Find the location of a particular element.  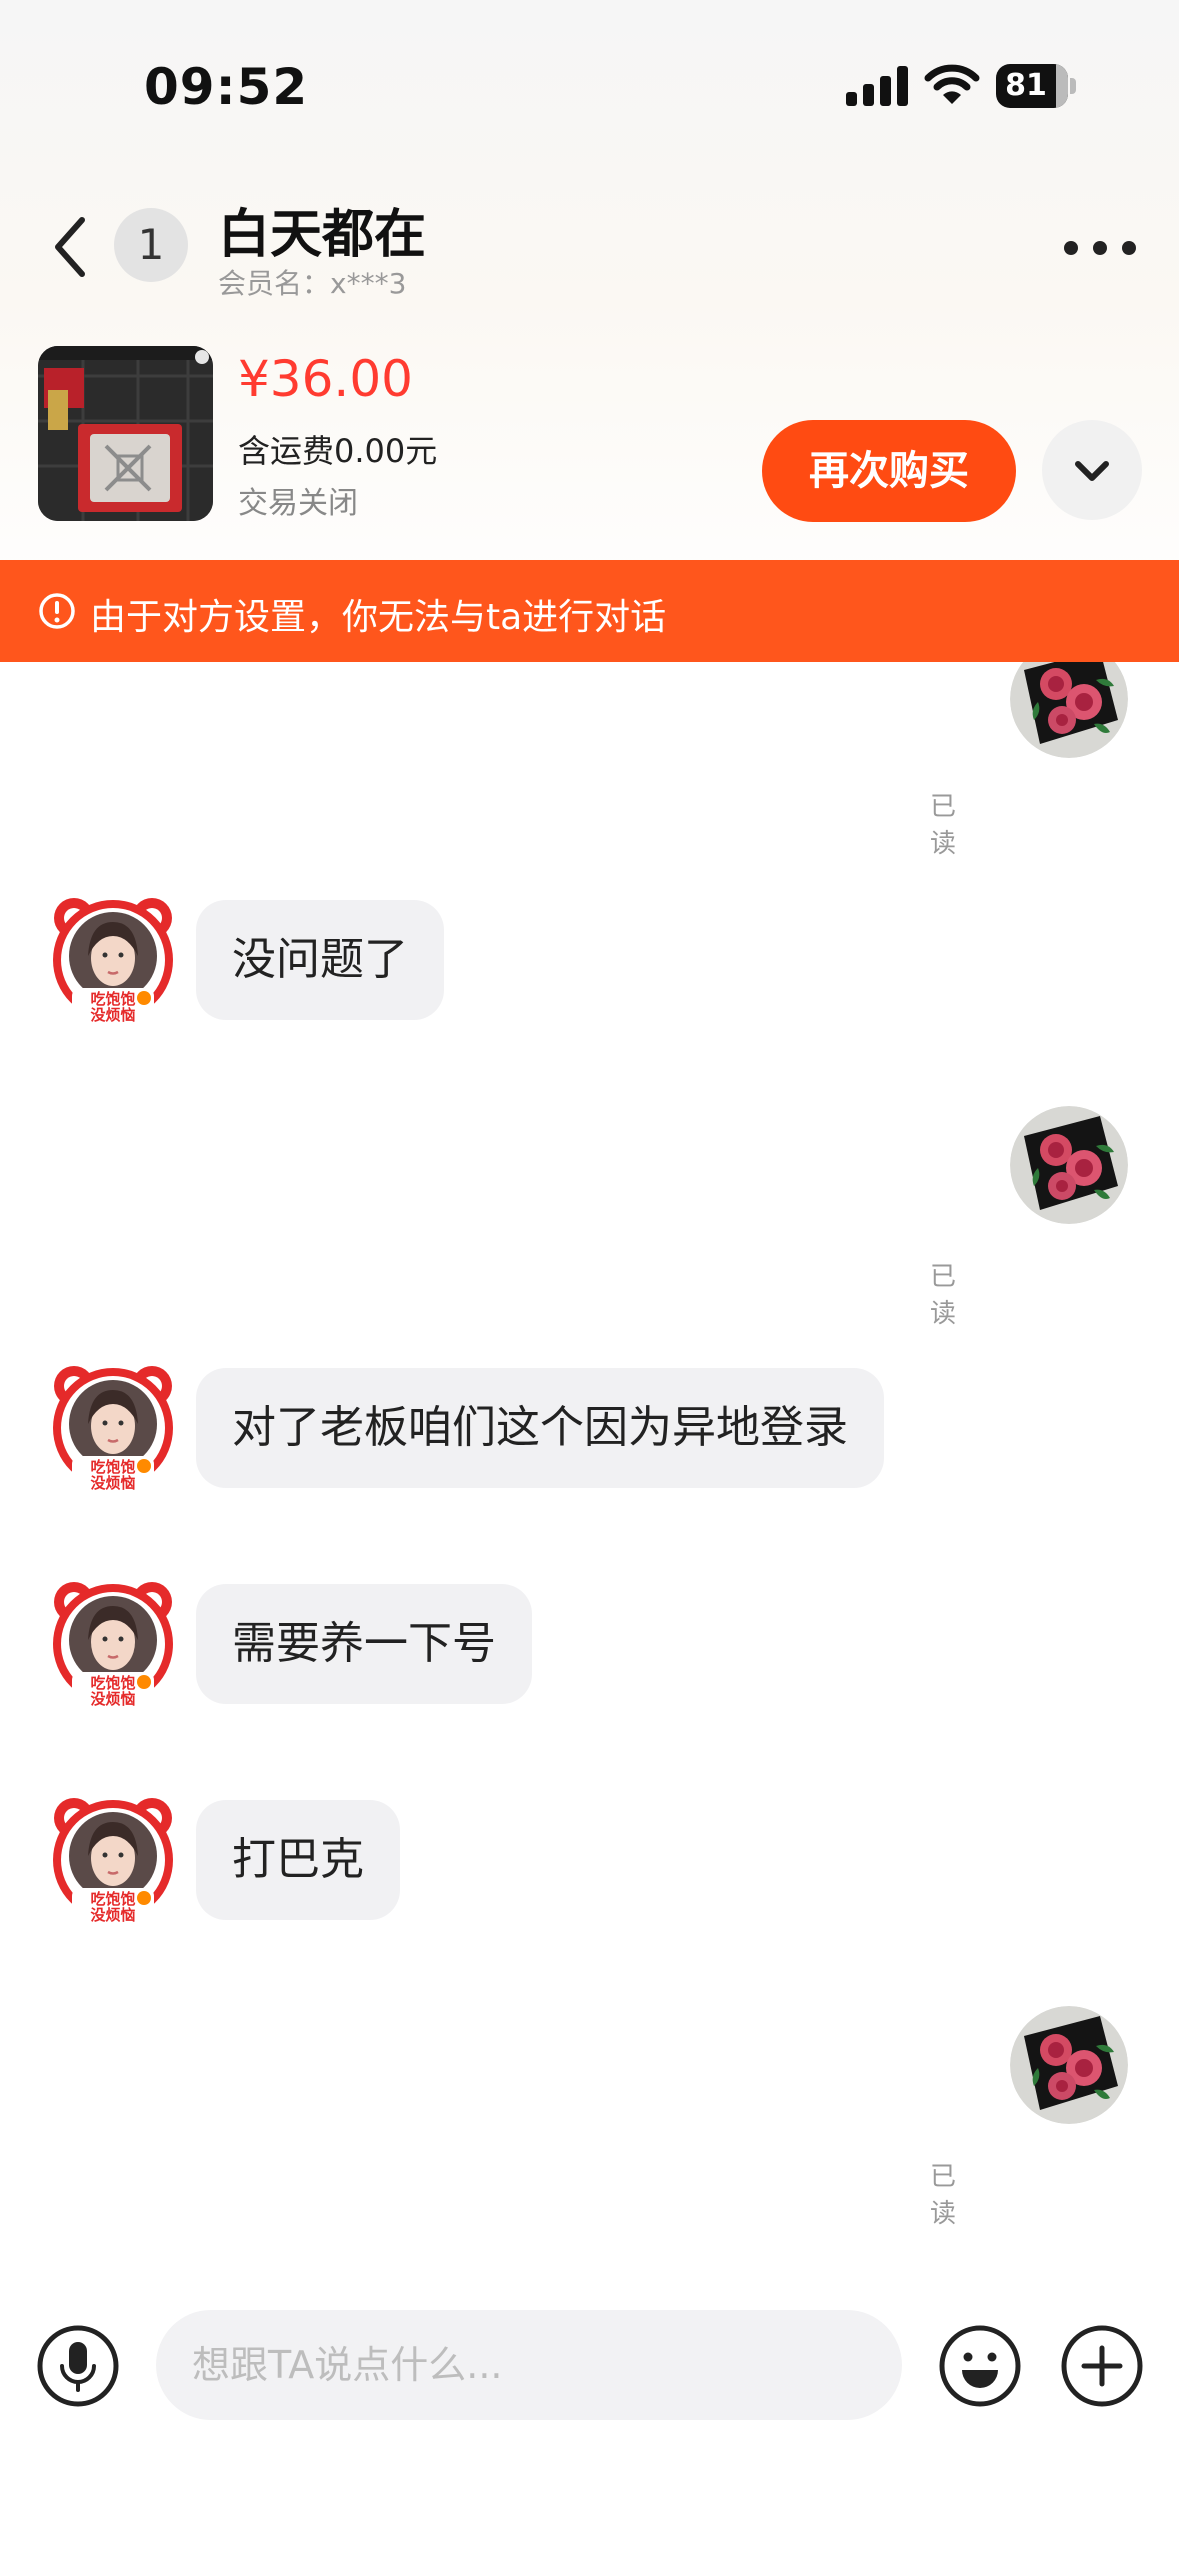

input-bar is located at coordinates (589, 2409).